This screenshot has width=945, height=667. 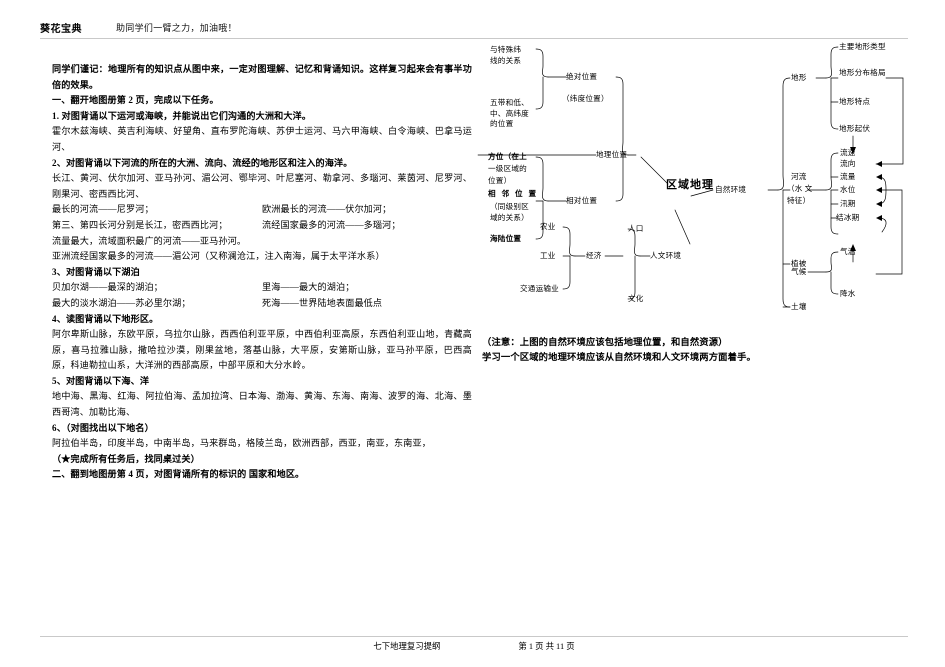 I want to click on mindmap-node-river-speed: 流速, so click(x=848, y=152).